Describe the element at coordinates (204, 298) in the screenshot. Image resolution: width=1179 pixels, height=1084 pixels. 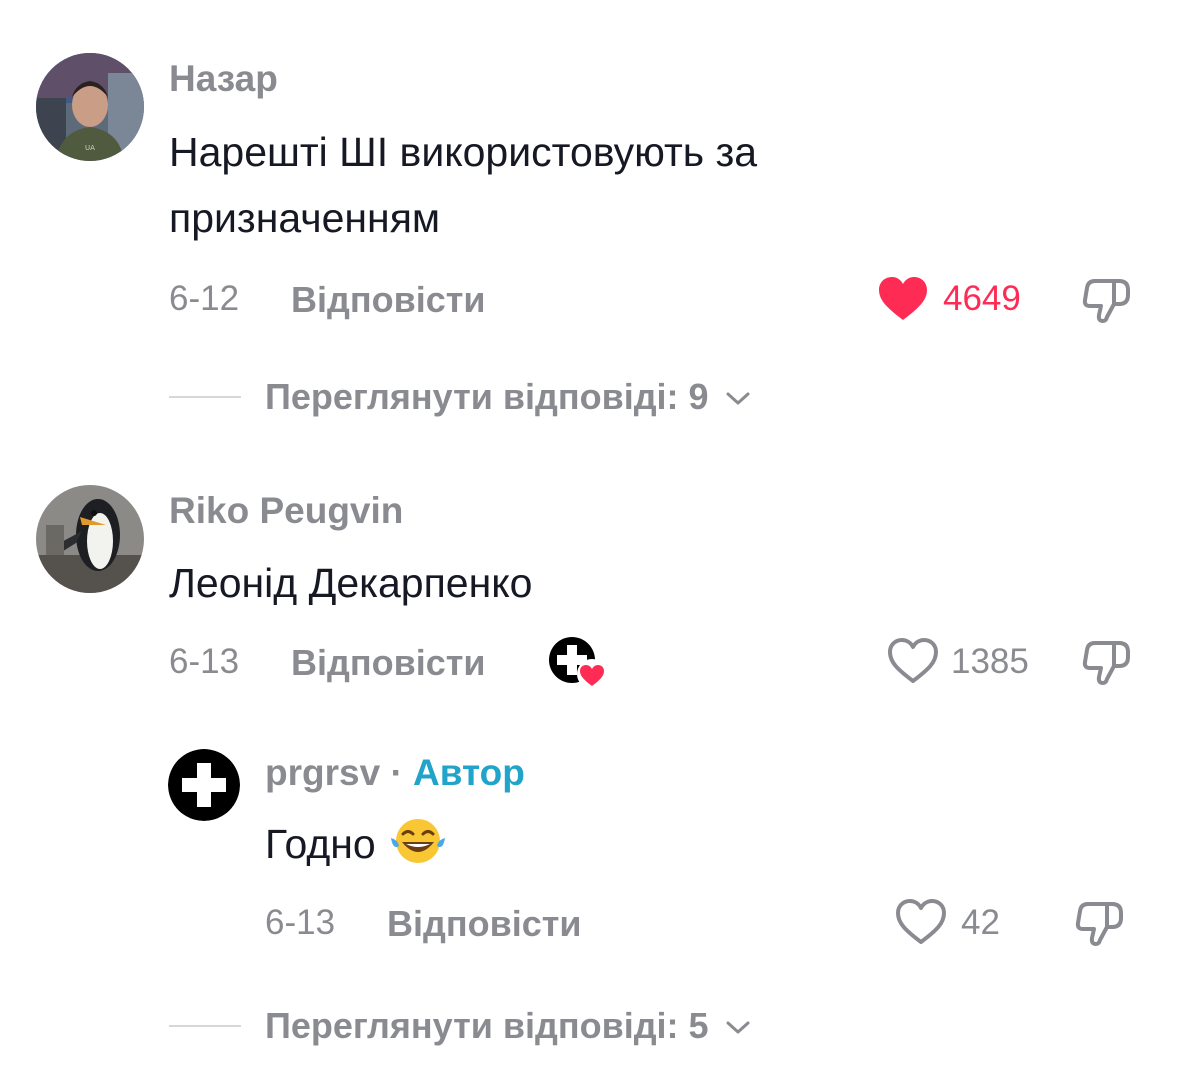
I see `comment-date: 6-12` at that location.